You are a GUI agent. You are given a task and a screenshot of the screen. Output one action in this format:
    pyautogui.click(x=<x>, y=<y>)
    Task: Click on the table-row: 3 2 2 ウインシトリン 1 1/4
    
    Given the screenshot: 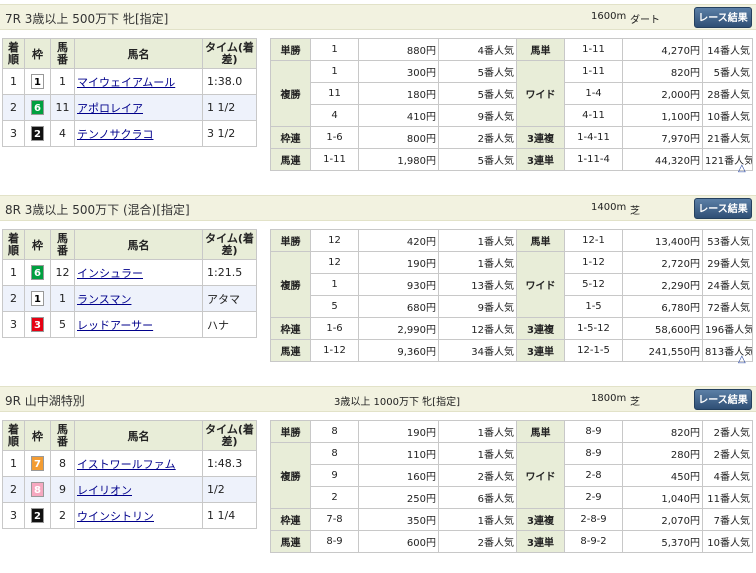 What is the action you would take?
    pyautogui.click(x=129, y=515)
    